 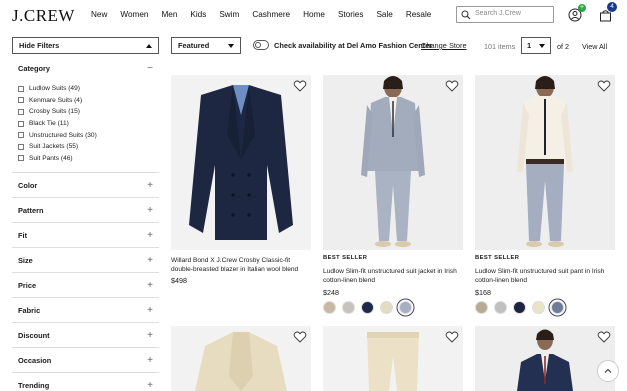 What do you see at coordinates (85, 101) in the screenshot?
I see `category-option: Kenmare Suits (4)` at bounding box center [85, 101].